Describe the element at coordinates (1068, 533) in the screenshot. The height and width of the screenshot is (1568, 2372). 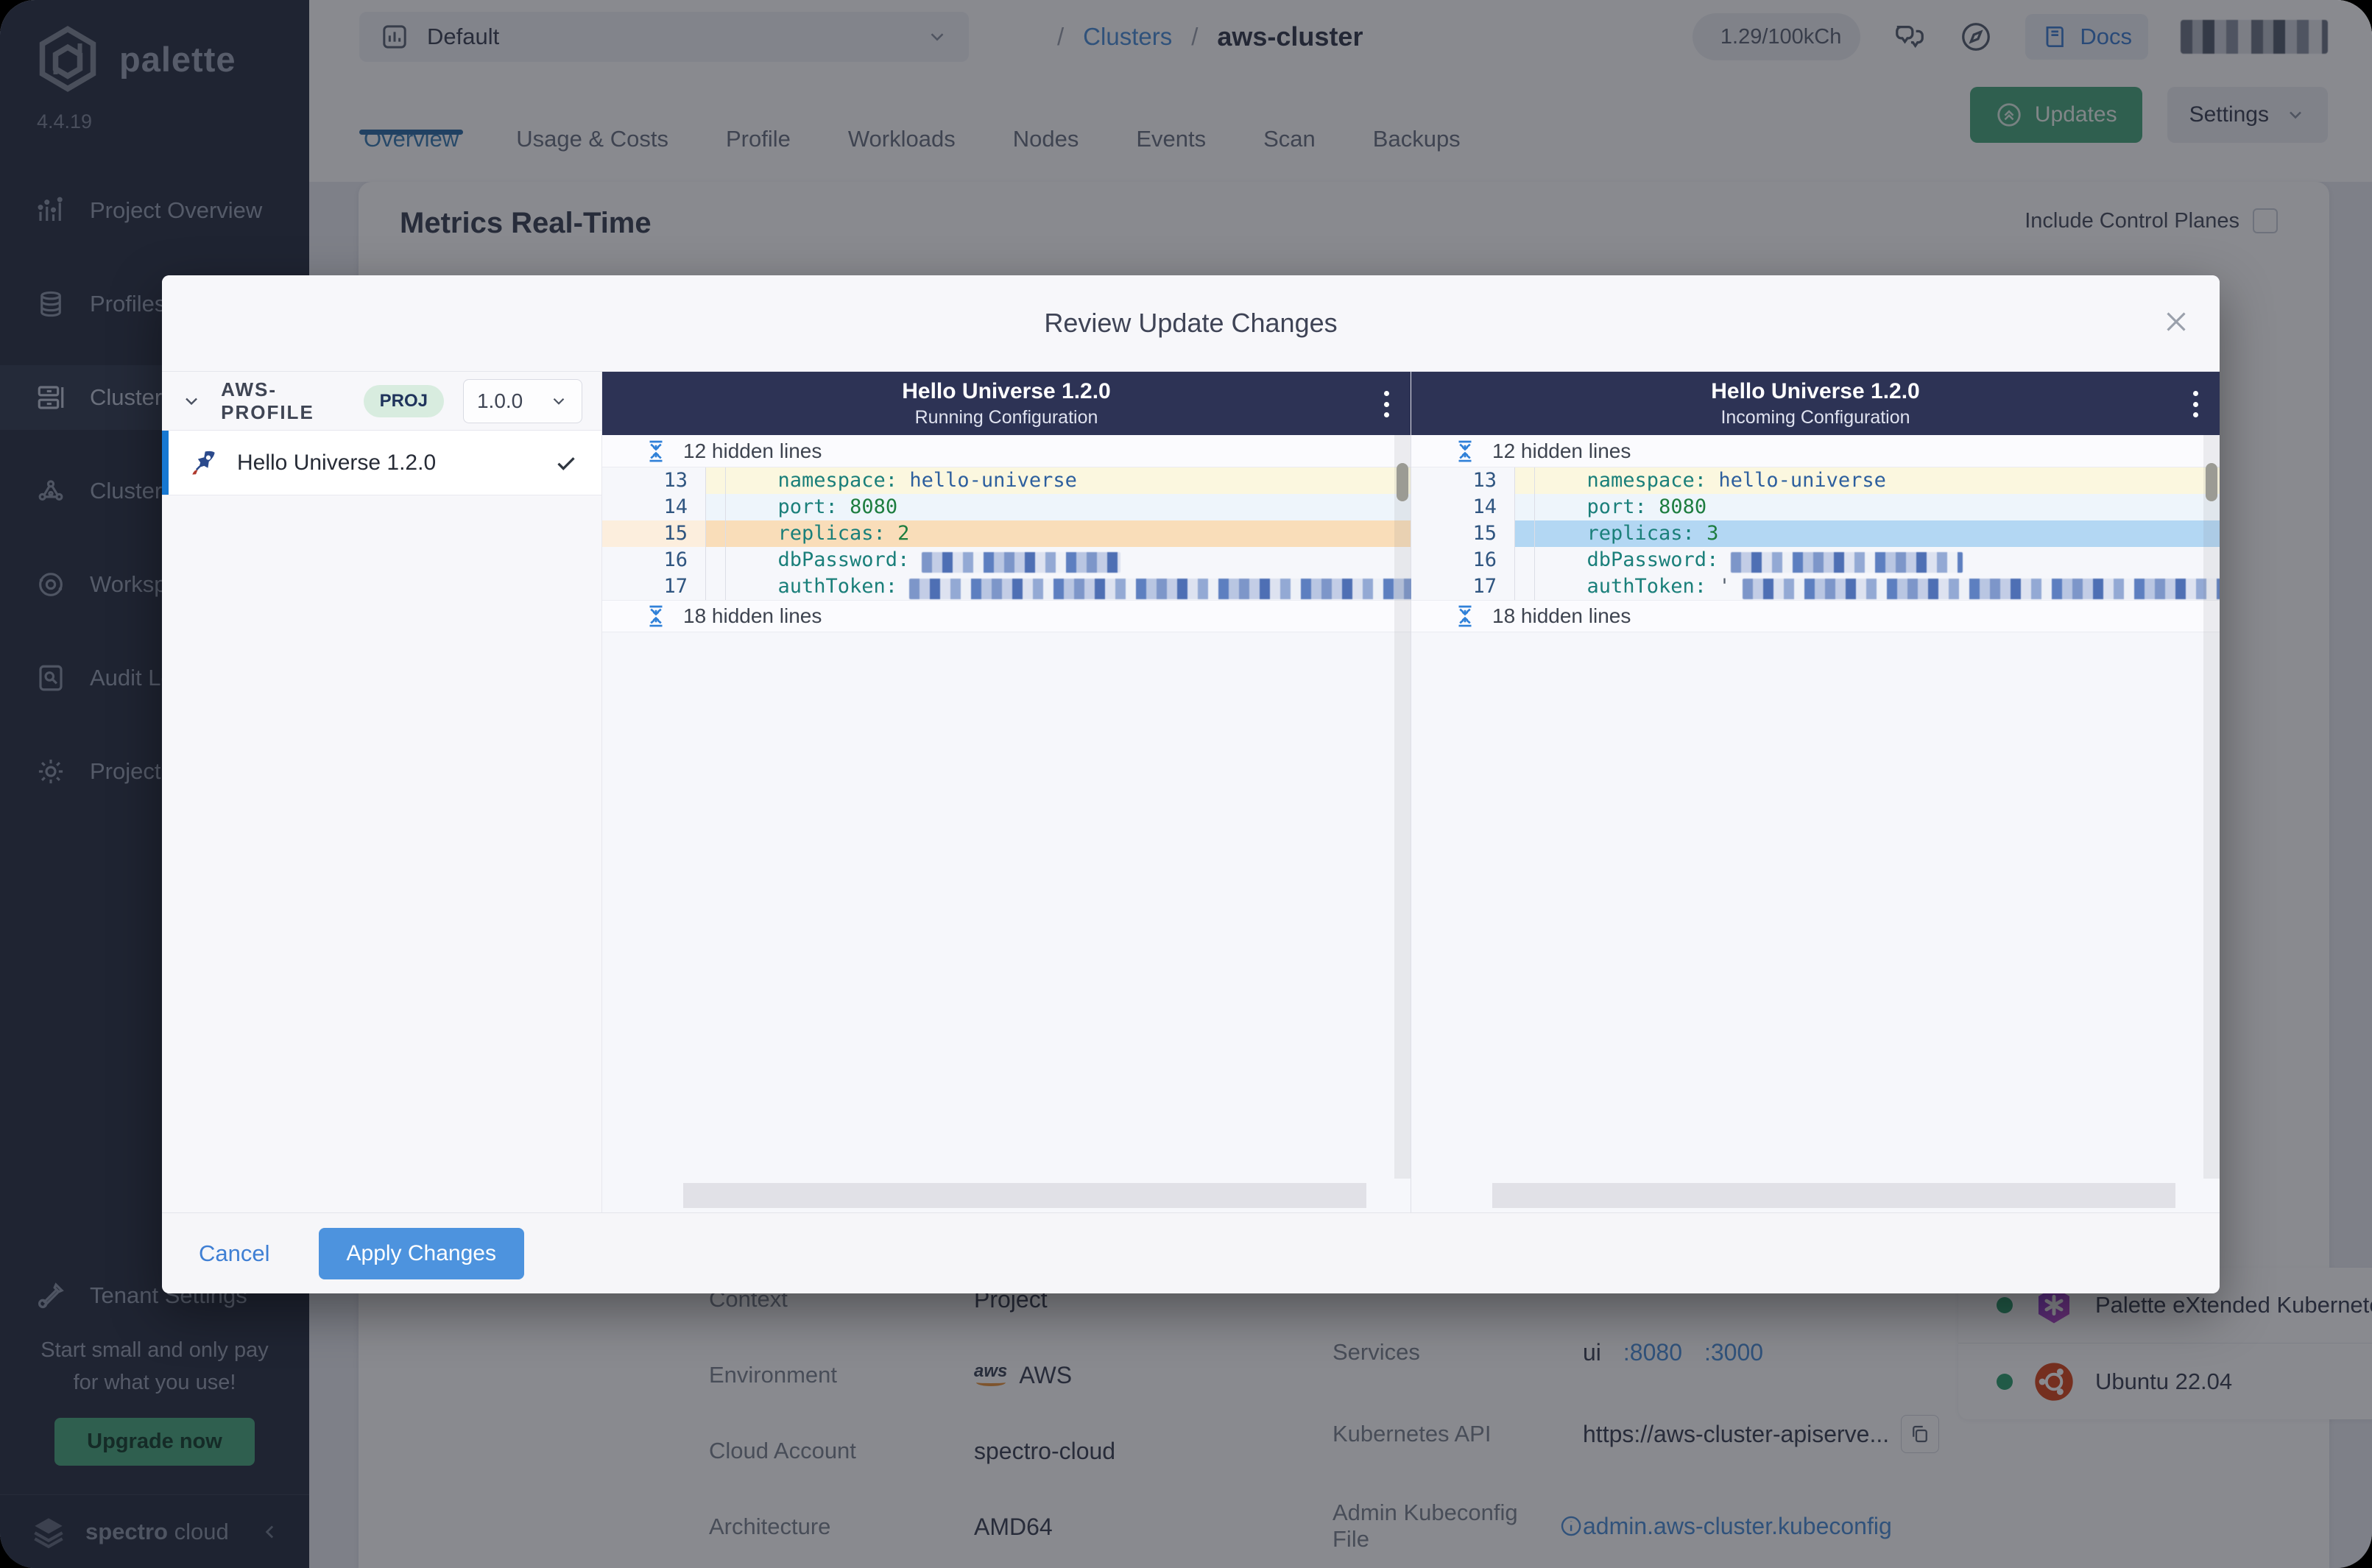
I see `line-code: replicas: 2` at that location.